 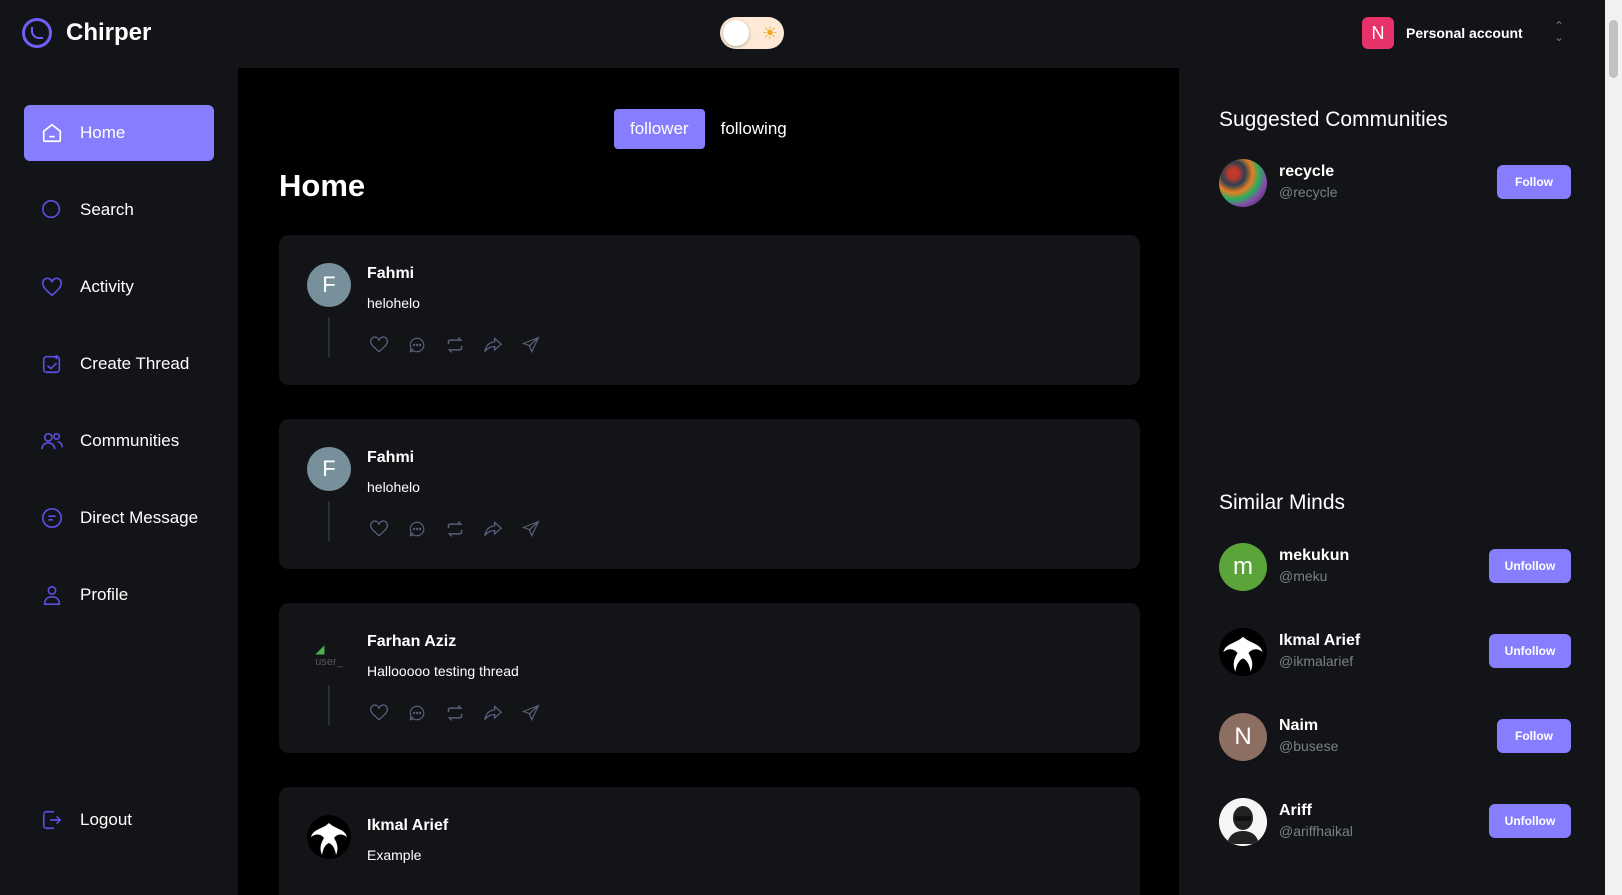 I want to click on theme-toggle: ☀, so click(x=752, y=33).